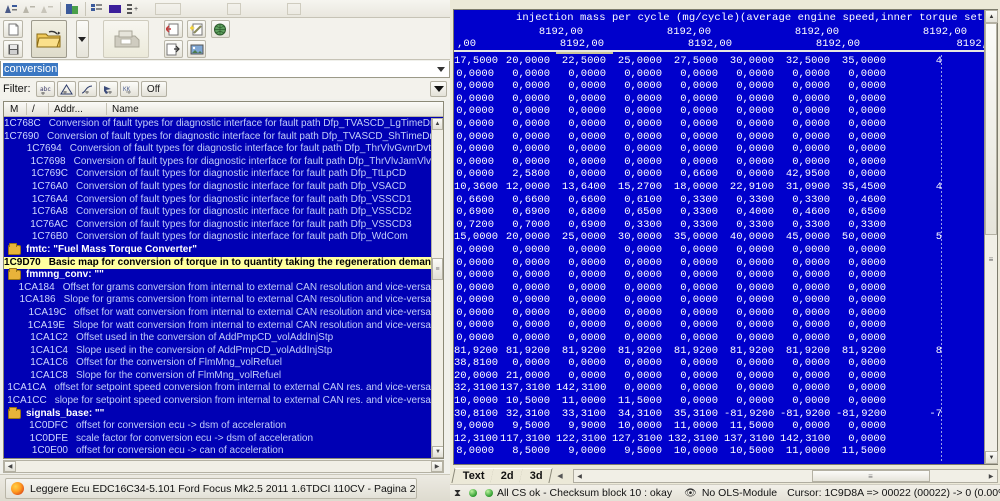  What do you see at coordinates (29, 8) in the screenshot?
I see `datalog-edit-icon` at bounding box center [29, 8].